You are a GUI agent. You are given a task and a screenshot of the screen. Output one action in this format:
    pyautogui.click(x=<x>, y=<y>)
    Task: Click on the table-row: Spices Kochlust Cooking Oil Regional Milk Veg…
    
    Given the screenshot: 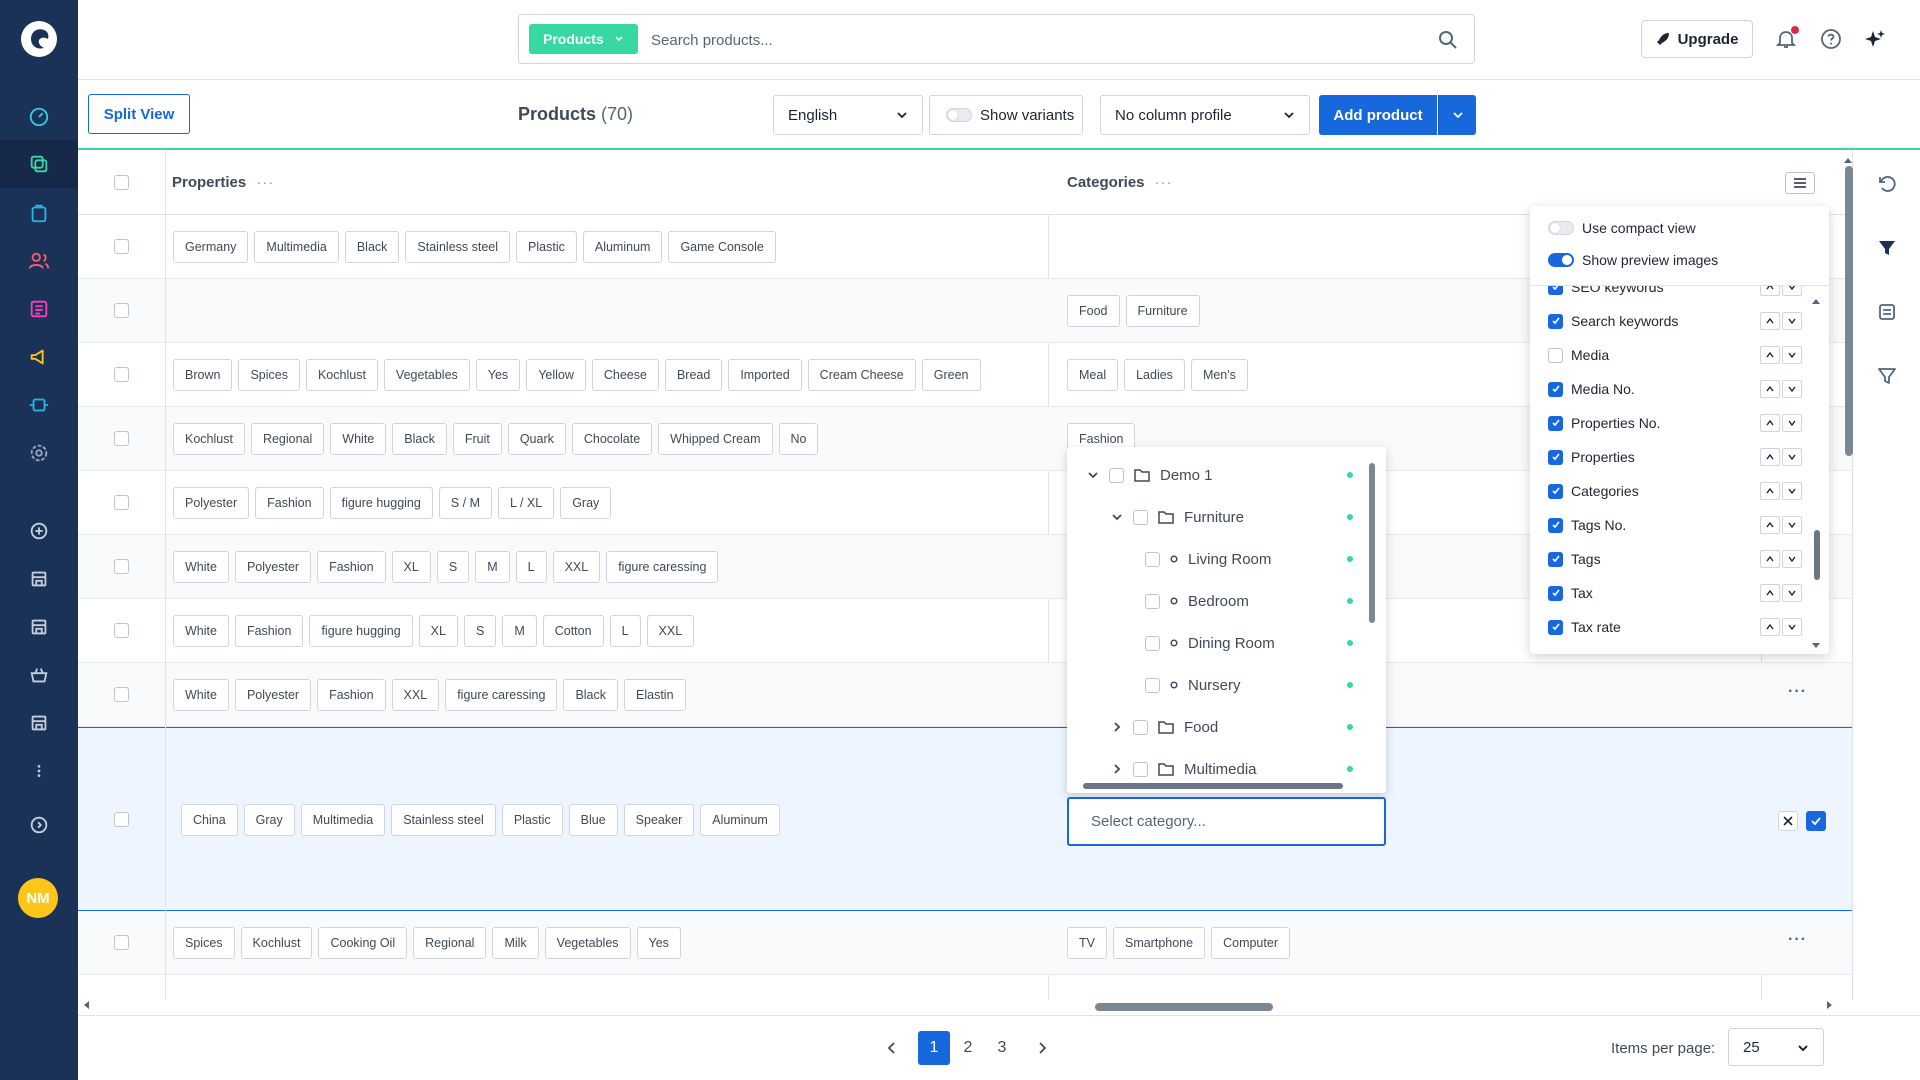 What is the action you would take?
    pyautogui.click(x=965, y=943)
    